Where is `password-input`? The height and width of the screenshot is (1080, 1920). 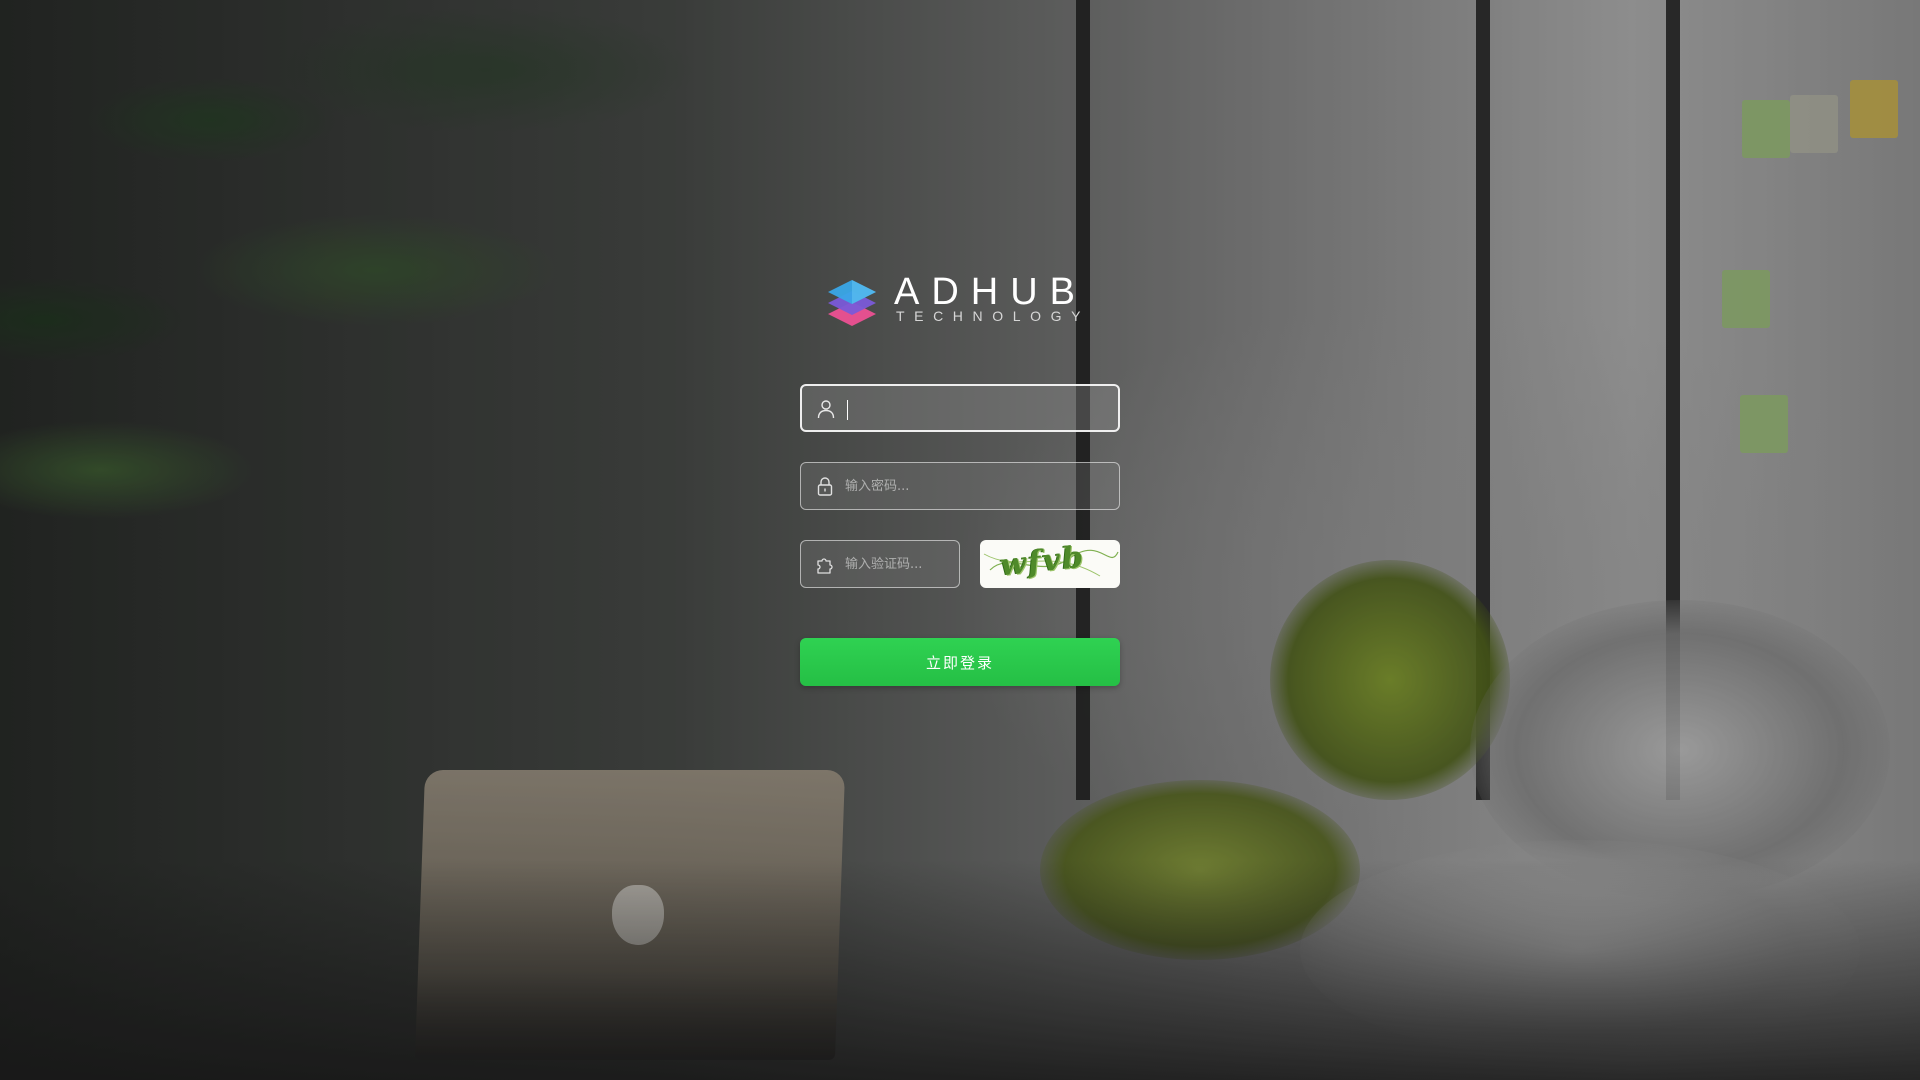 password-input is located at coordinates (975, 486).